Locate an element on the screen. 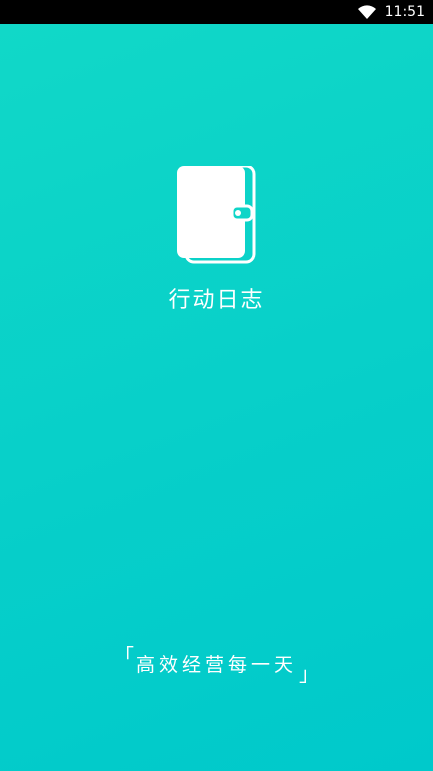 This screenshot has height=771, width=433. slogan-text: 高效经营每一天 is located at coordinates (216, 665).